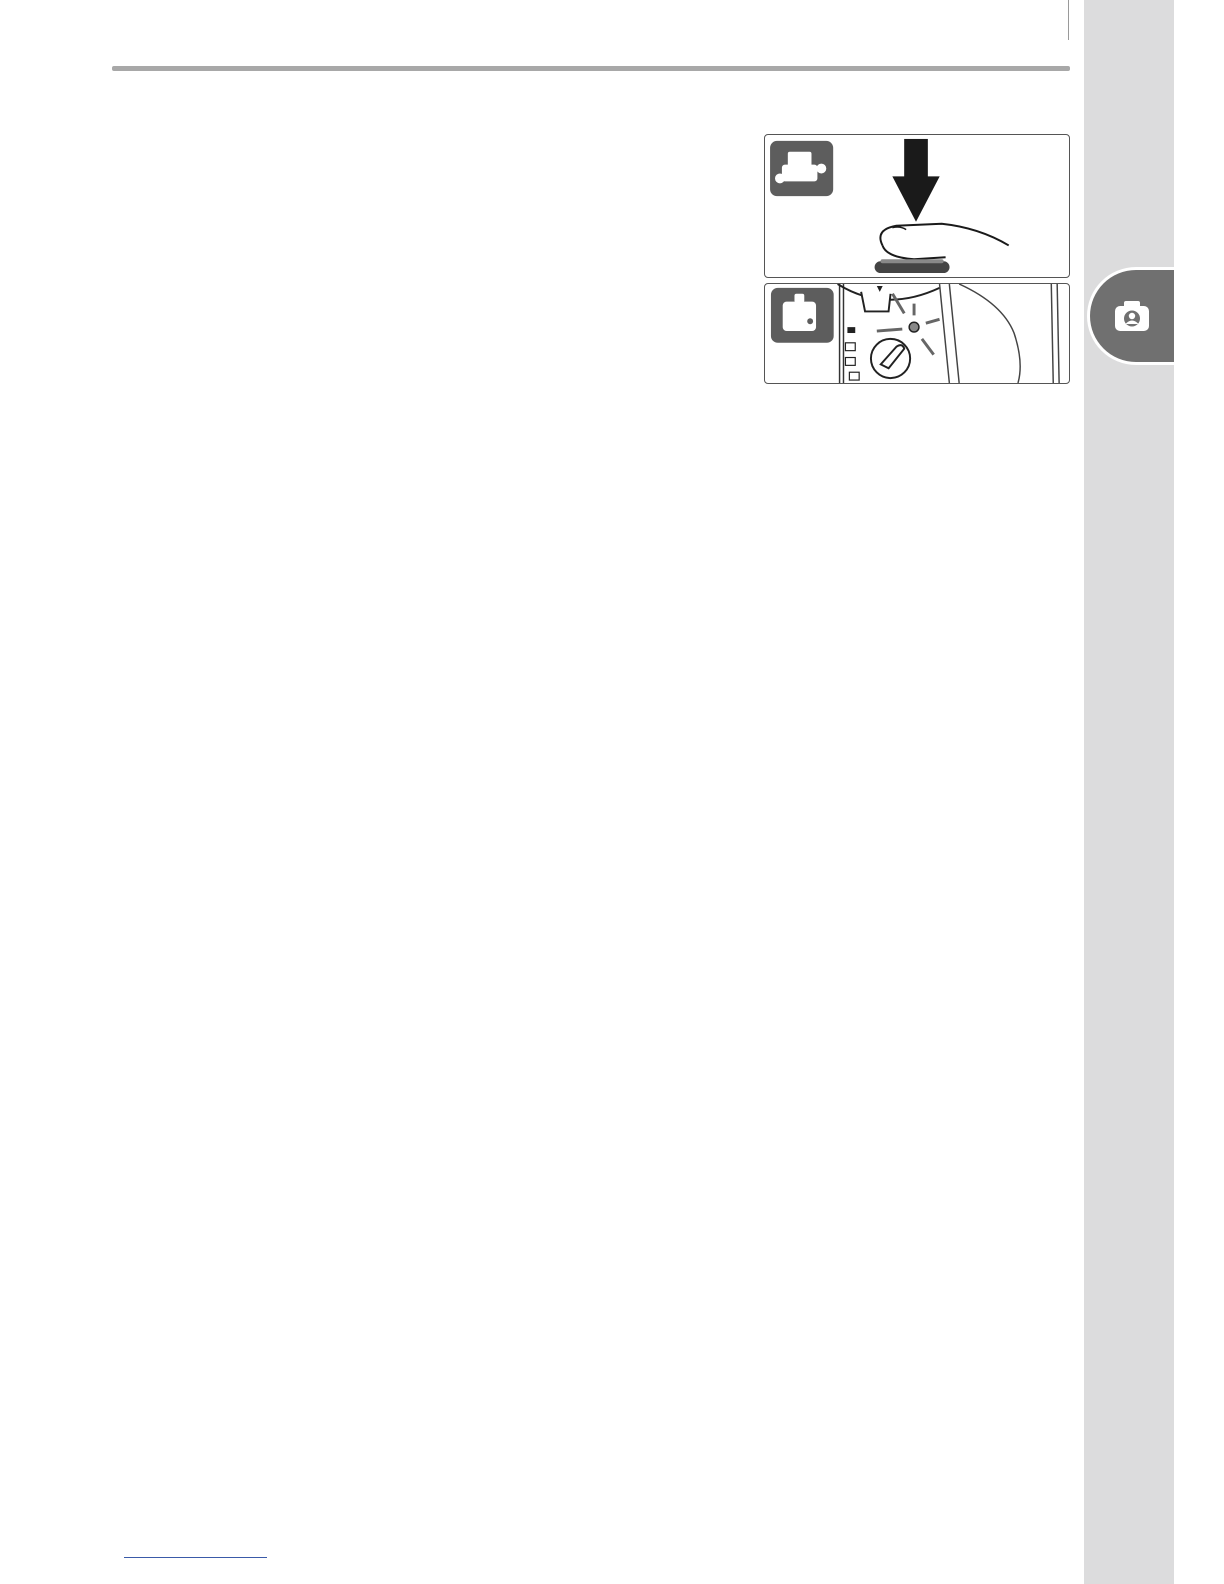  What do you see at coordinates (591, 68) in the screenshot?
I see `header-rule` at bounding box center [591, 68].